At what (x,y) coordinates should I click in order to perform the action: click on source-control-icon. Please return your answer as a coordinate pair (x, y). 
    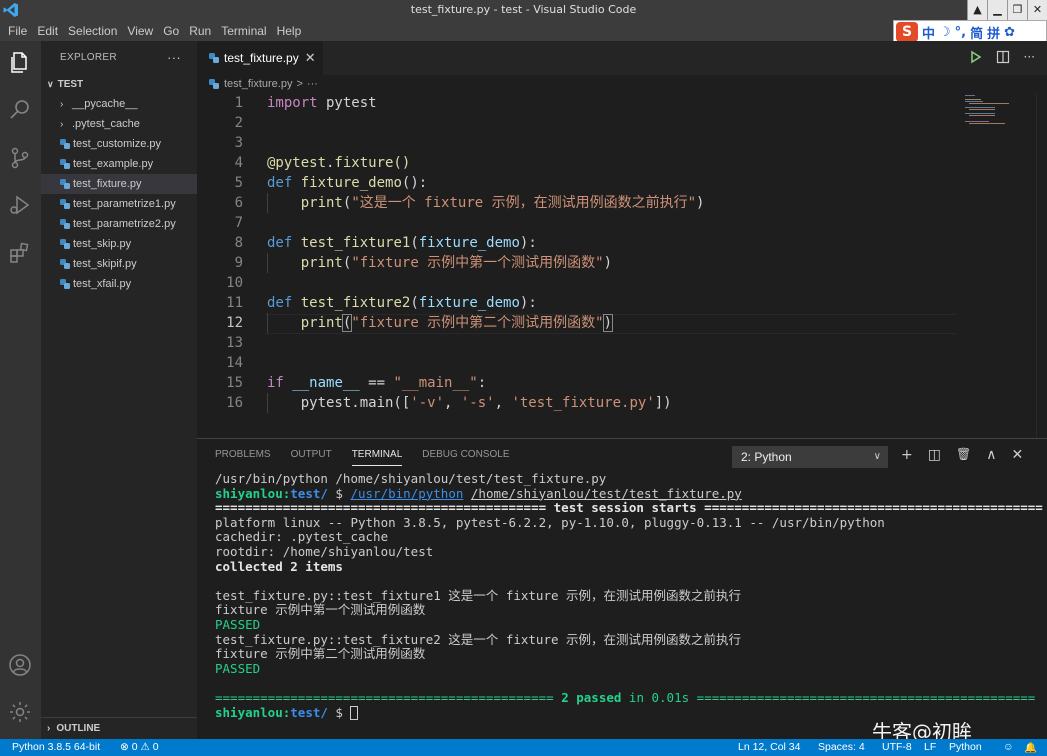
    Looking at the image, I should click on (20, 158).